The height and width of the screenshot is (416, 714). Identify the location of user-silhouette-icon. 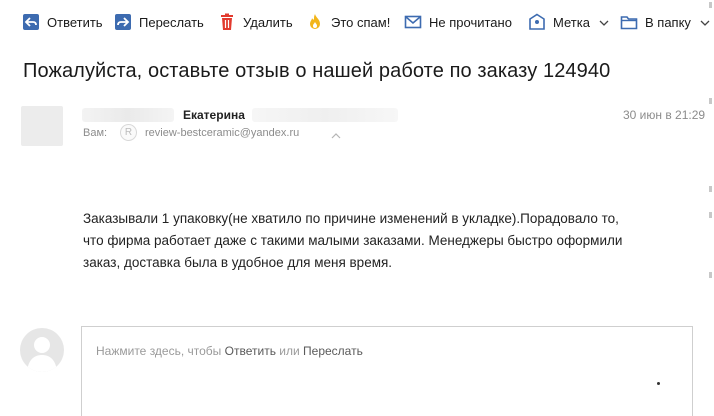
(42, 354).